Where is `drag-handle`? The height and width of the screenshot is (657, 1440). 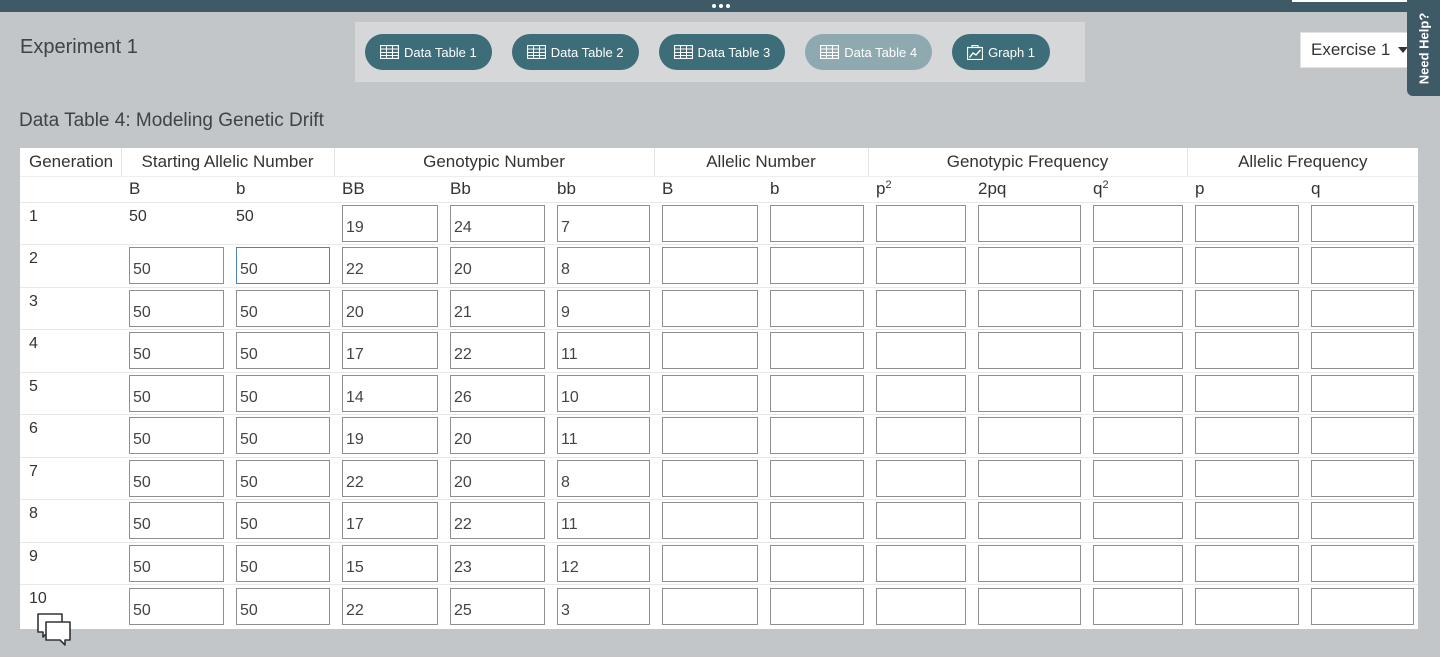
drag-handle is located at coordinates (721, 6).